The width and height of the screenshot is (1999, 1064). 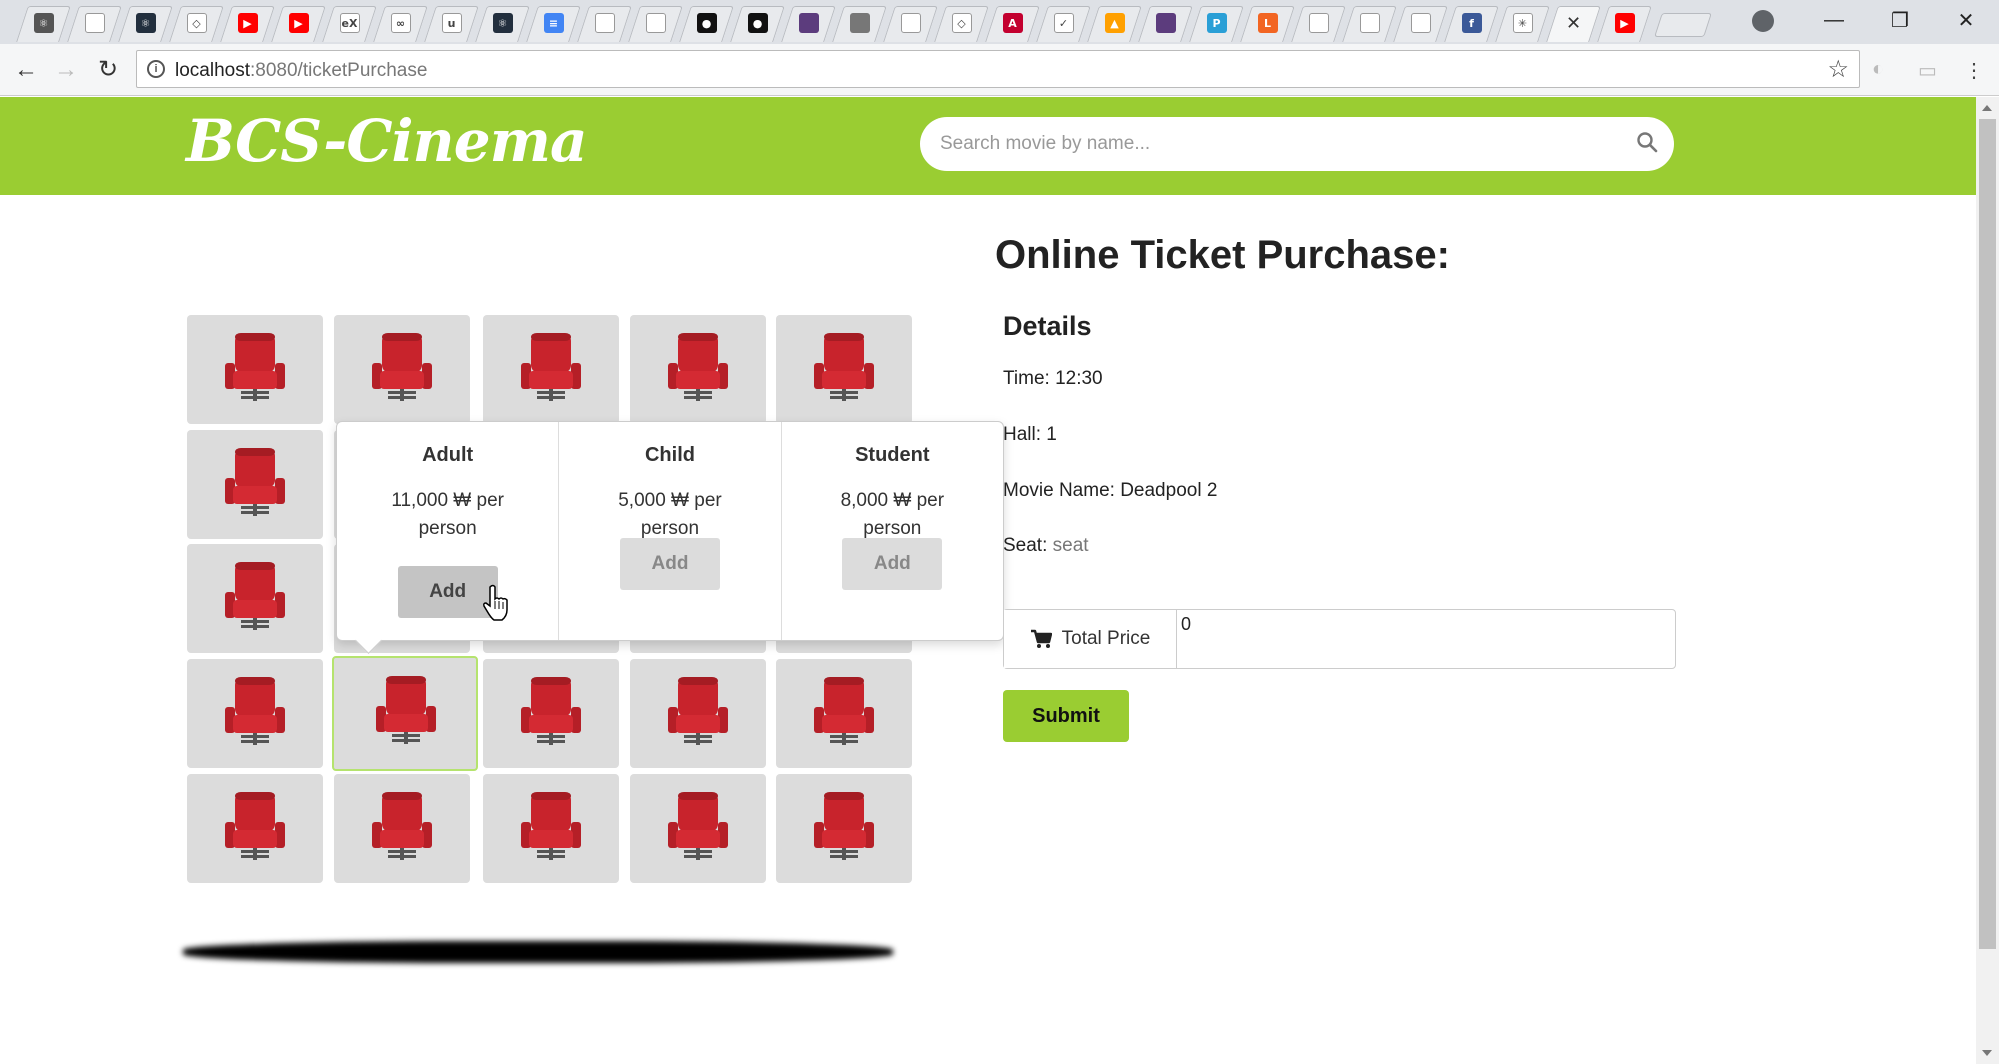 What do you see at coordinates (1066, 716) in the screenshot?
I see `submit-button: Submit` at bounding box center [1066, 716].